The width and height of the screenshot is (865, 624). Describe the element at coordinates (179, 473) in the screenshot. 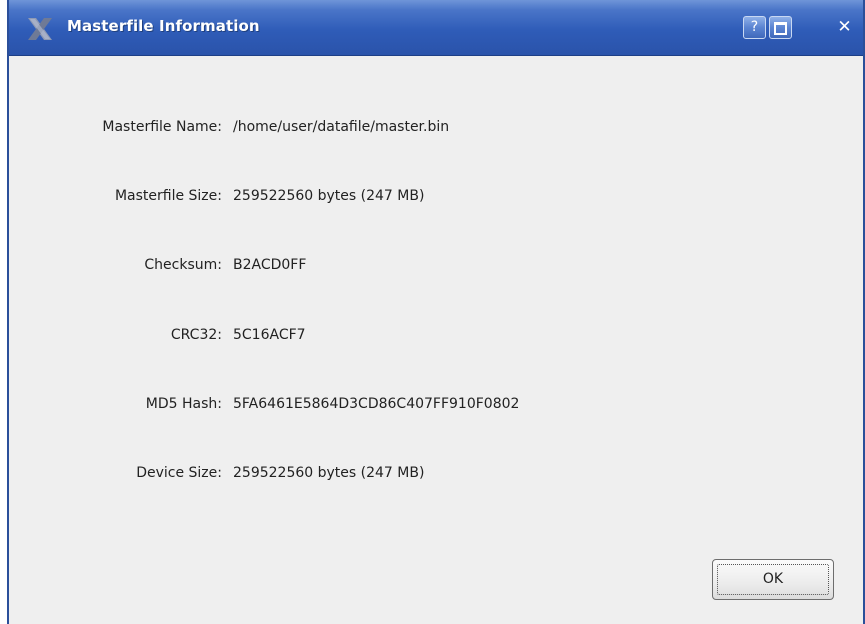

I see `device-size-label: Device Size:` at that location.